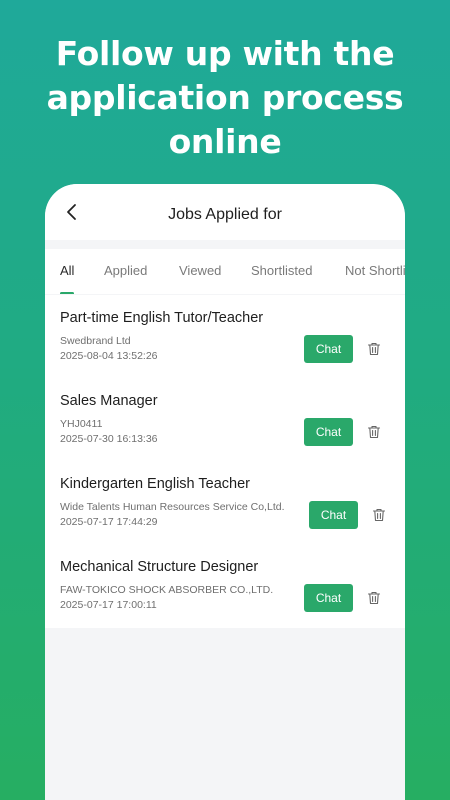 The image size is (450, 800). Describe the element at coordinates (109, 401) in the screenshot. I see `job-title: Sales Manager` at that location.